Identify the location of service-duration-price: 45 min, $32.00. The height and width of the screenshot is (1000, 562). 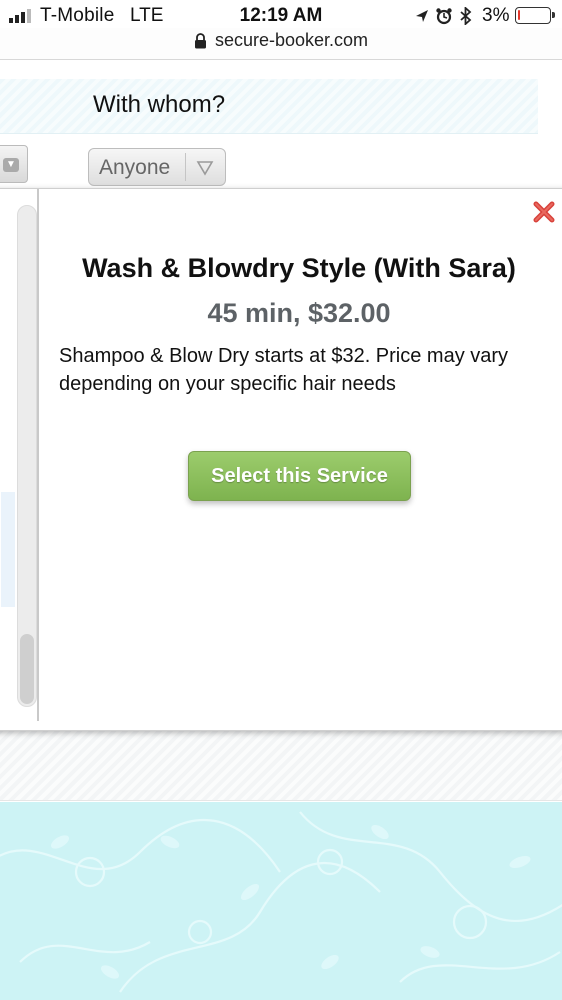
(299, 313).